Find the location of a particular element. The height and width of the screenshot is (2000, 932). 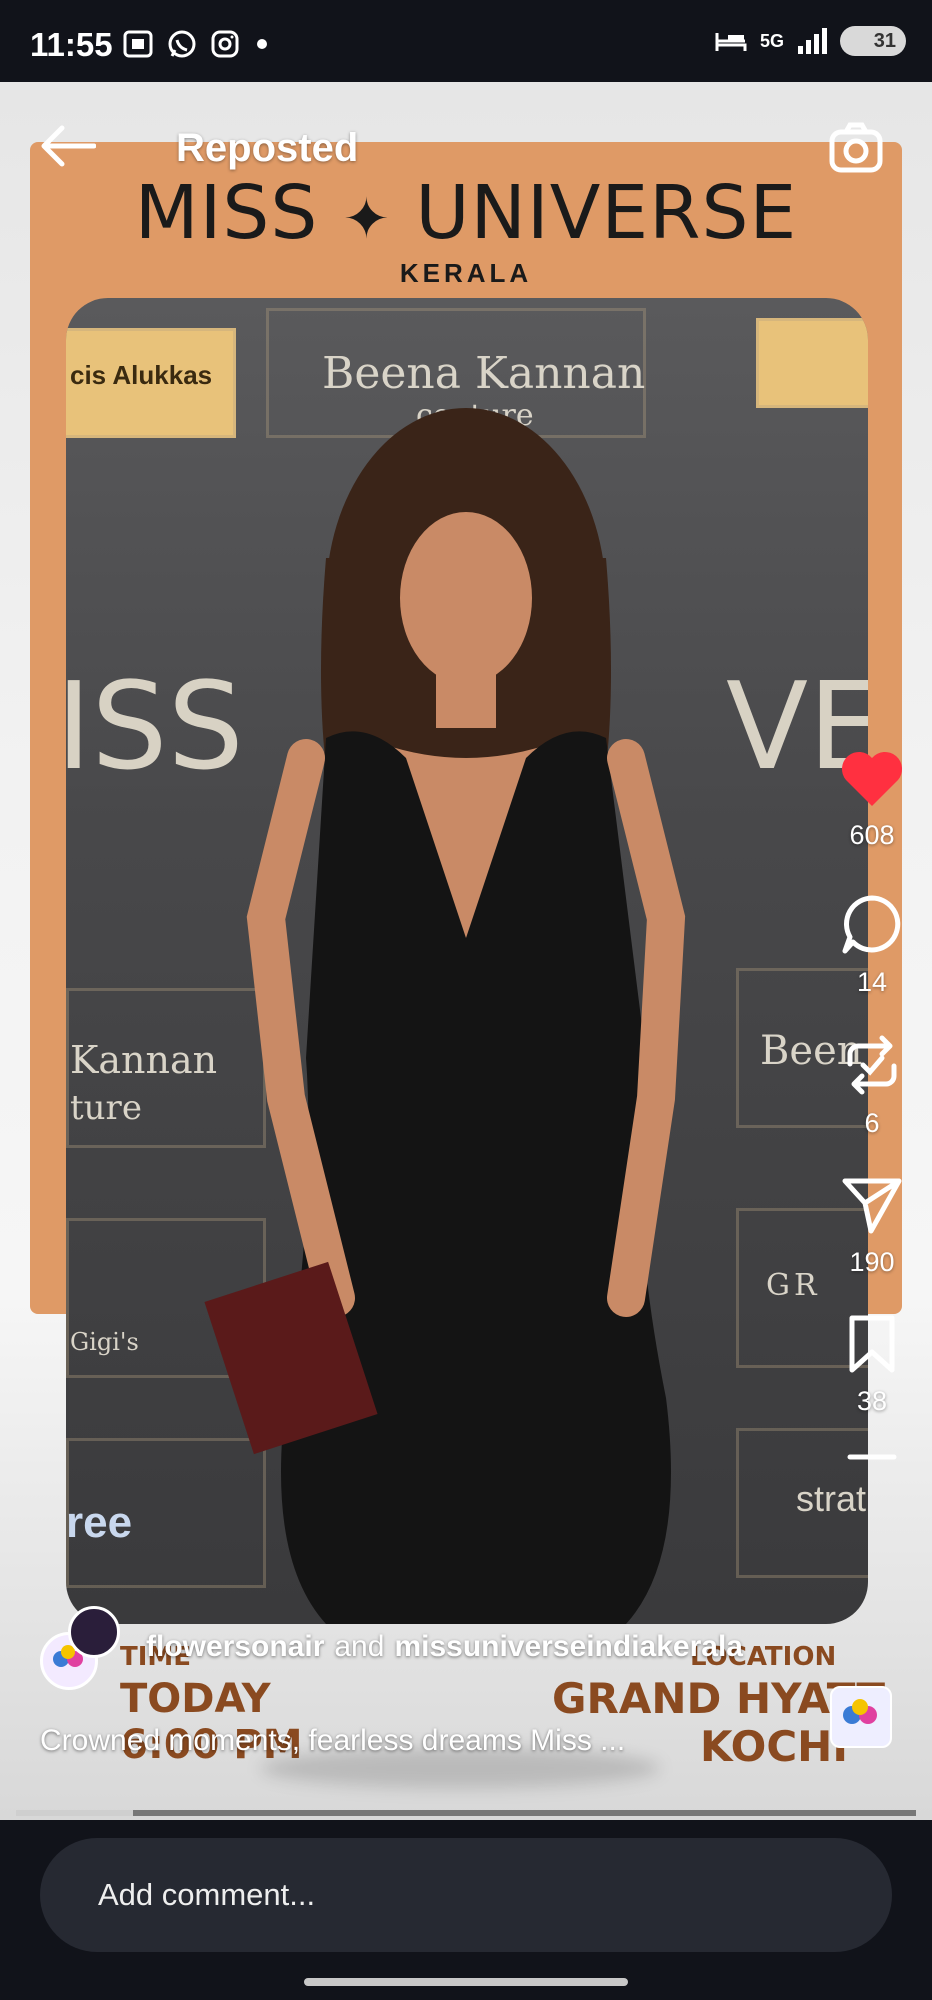

bookmark-icon is located at coordinates (872, 1344).